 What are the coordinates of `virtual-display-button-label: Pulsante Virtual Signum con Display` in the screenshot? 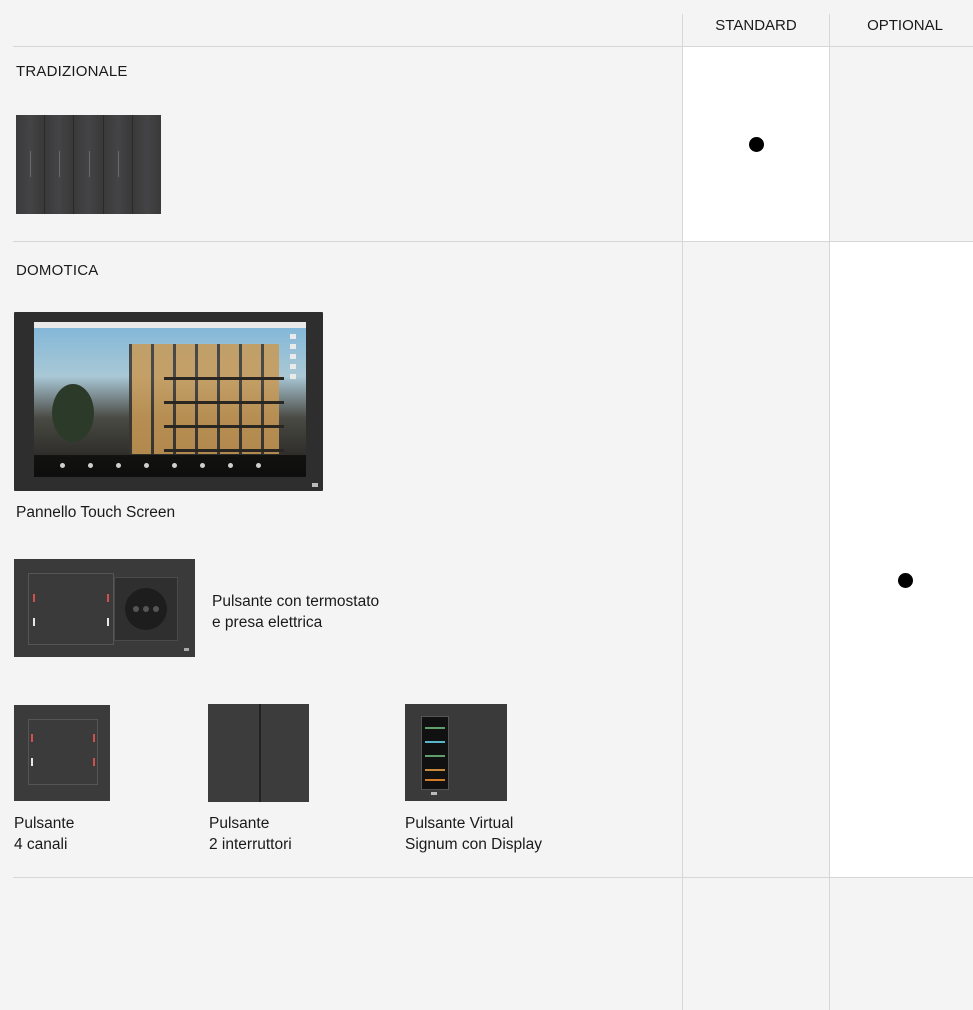 It's located at (473, 834).